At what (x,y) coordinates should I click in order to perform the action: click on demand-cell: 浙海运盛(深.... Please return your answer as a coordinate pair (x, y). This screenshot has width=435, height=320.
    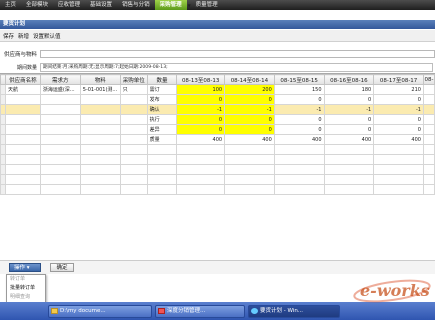
    Looking at the image, I should click on (60, 89).